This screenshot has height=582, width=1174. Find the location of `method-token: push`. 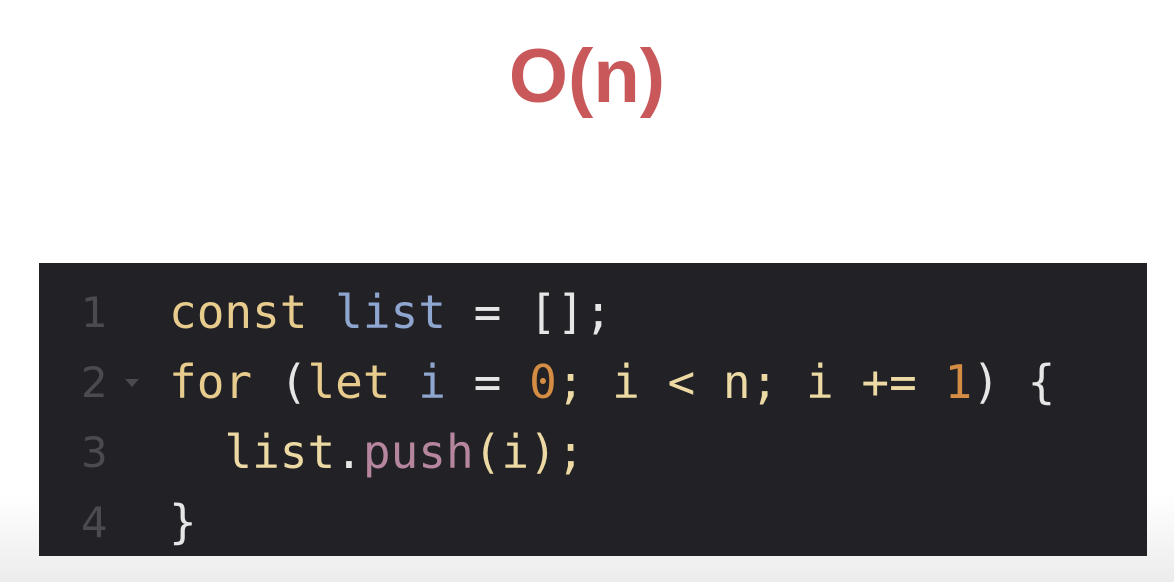

method-token: push is located at coordinates (418, 452).